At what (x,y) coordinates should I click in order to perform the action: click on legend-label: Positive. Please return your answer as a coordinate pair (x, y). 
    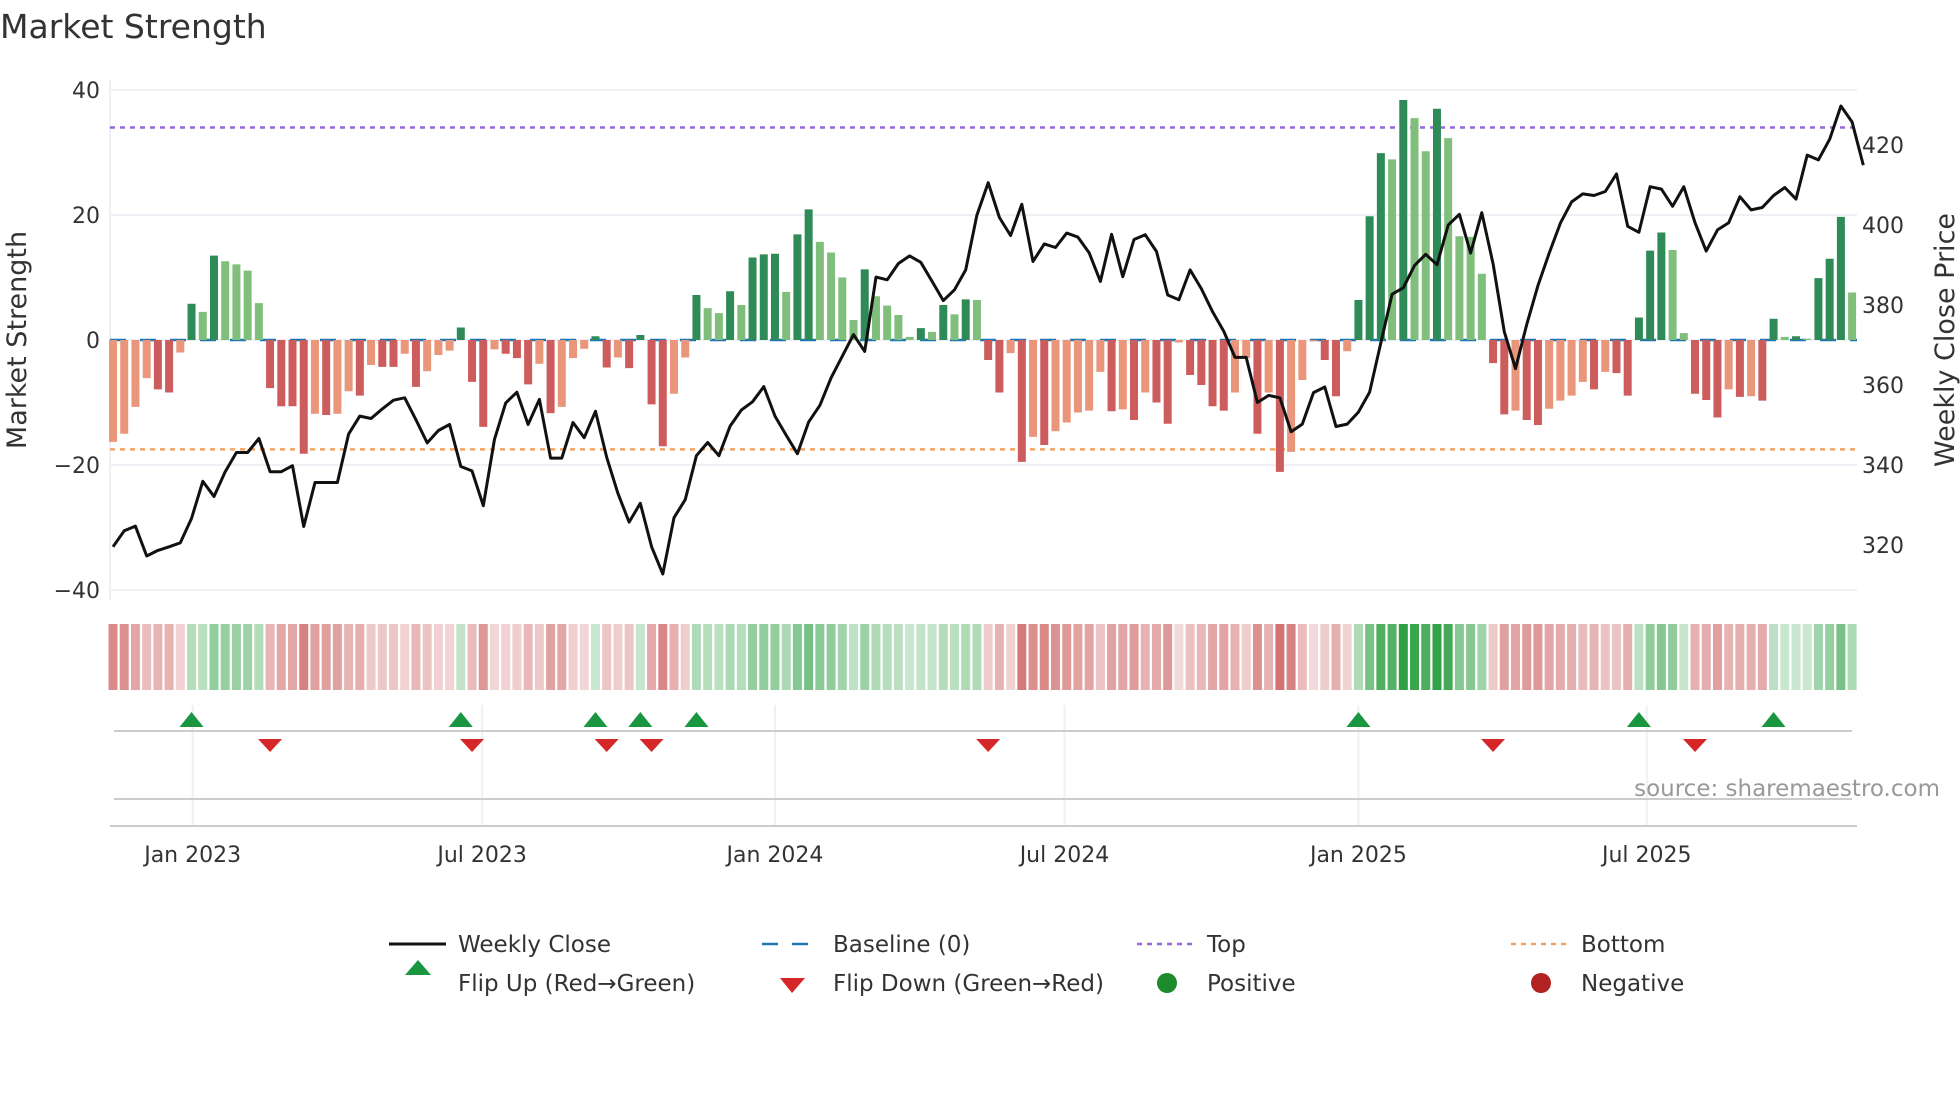
    Looking at the image, I should click on (1251, 984).